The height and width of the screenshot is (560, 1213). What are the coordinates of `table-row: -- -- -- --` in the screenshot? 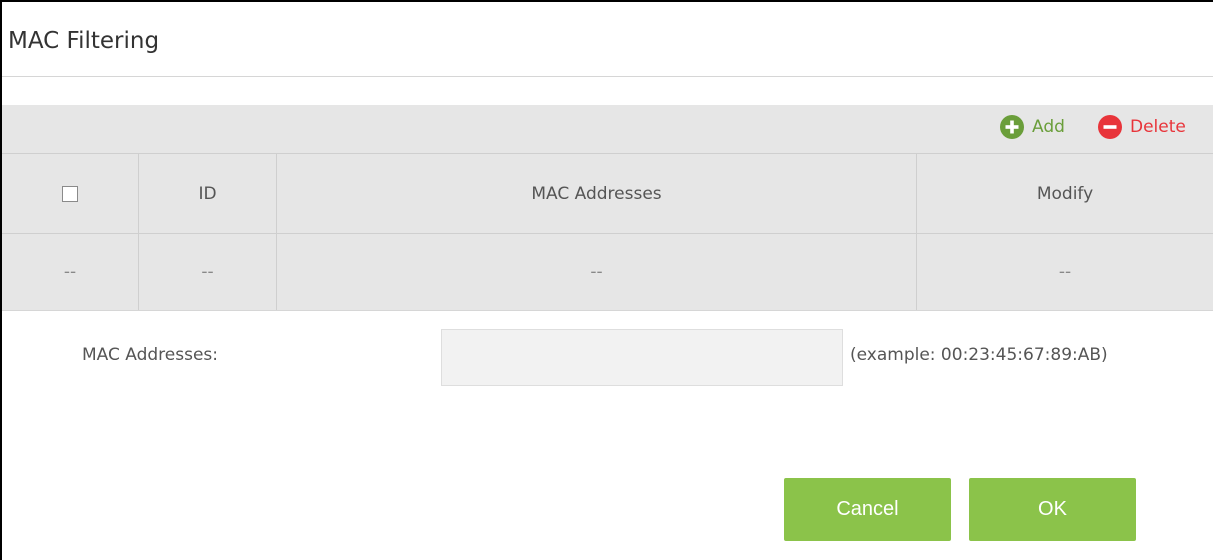 It's located at (607, 272).